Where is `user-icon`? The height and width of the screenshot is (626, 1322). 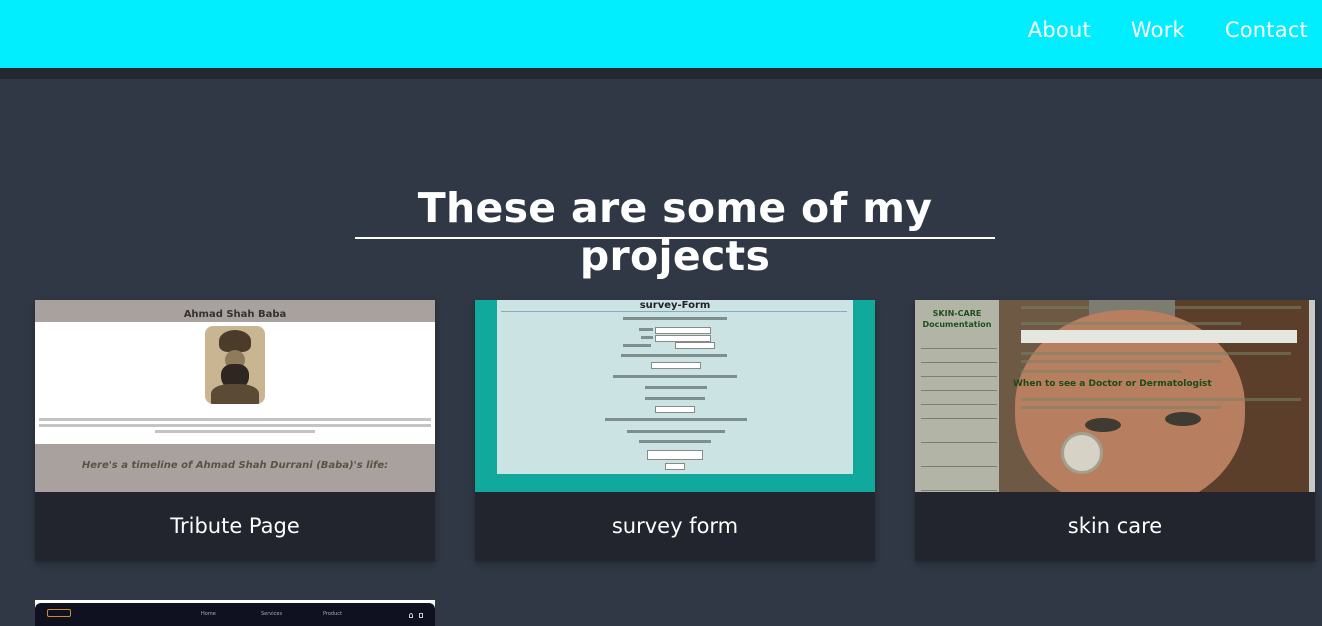
user-icon is located at coordinates (411, 615).